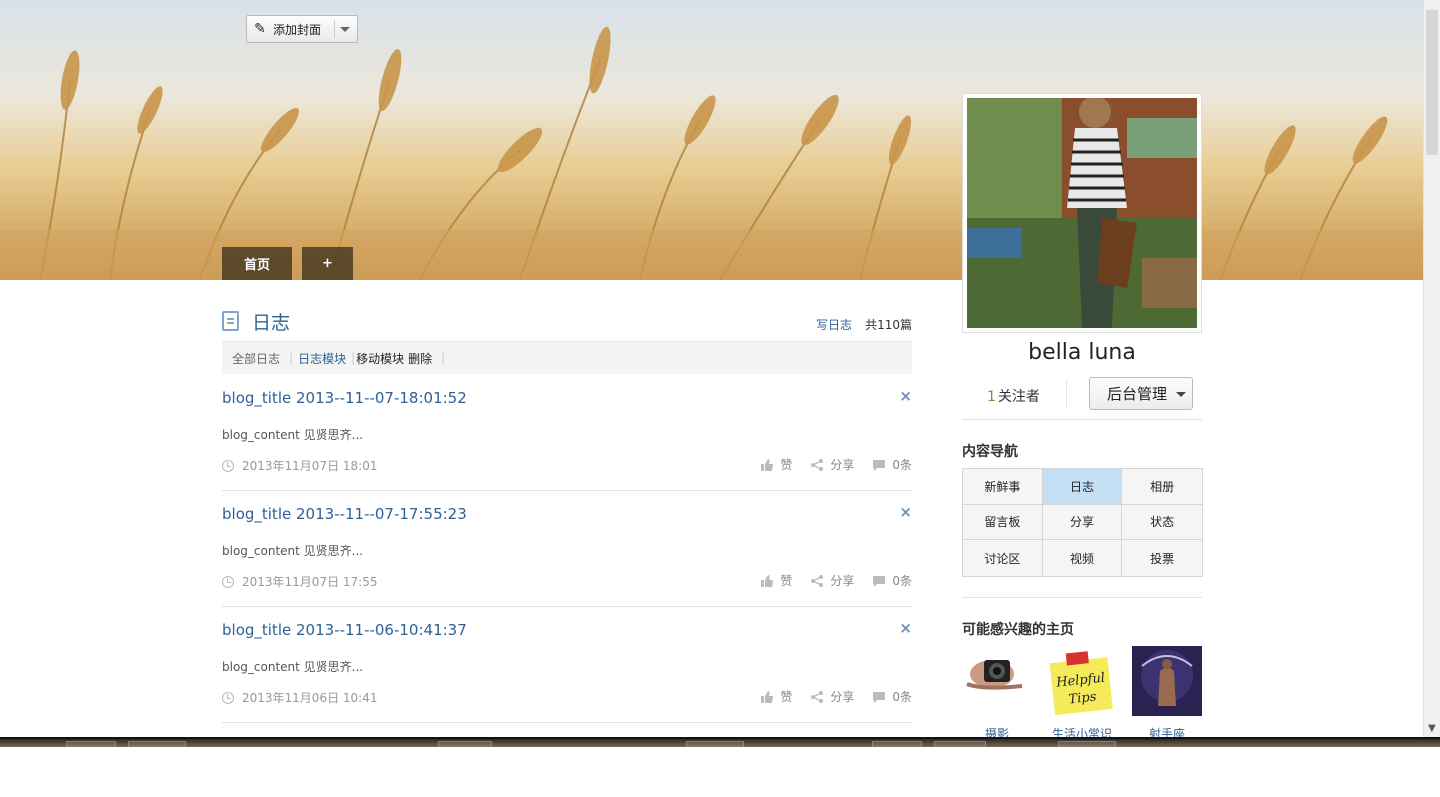 Image resolution: width=1440 pixels, height=797 pixels. I want to click on nav-item-album: 相册, so click(1162, 487).